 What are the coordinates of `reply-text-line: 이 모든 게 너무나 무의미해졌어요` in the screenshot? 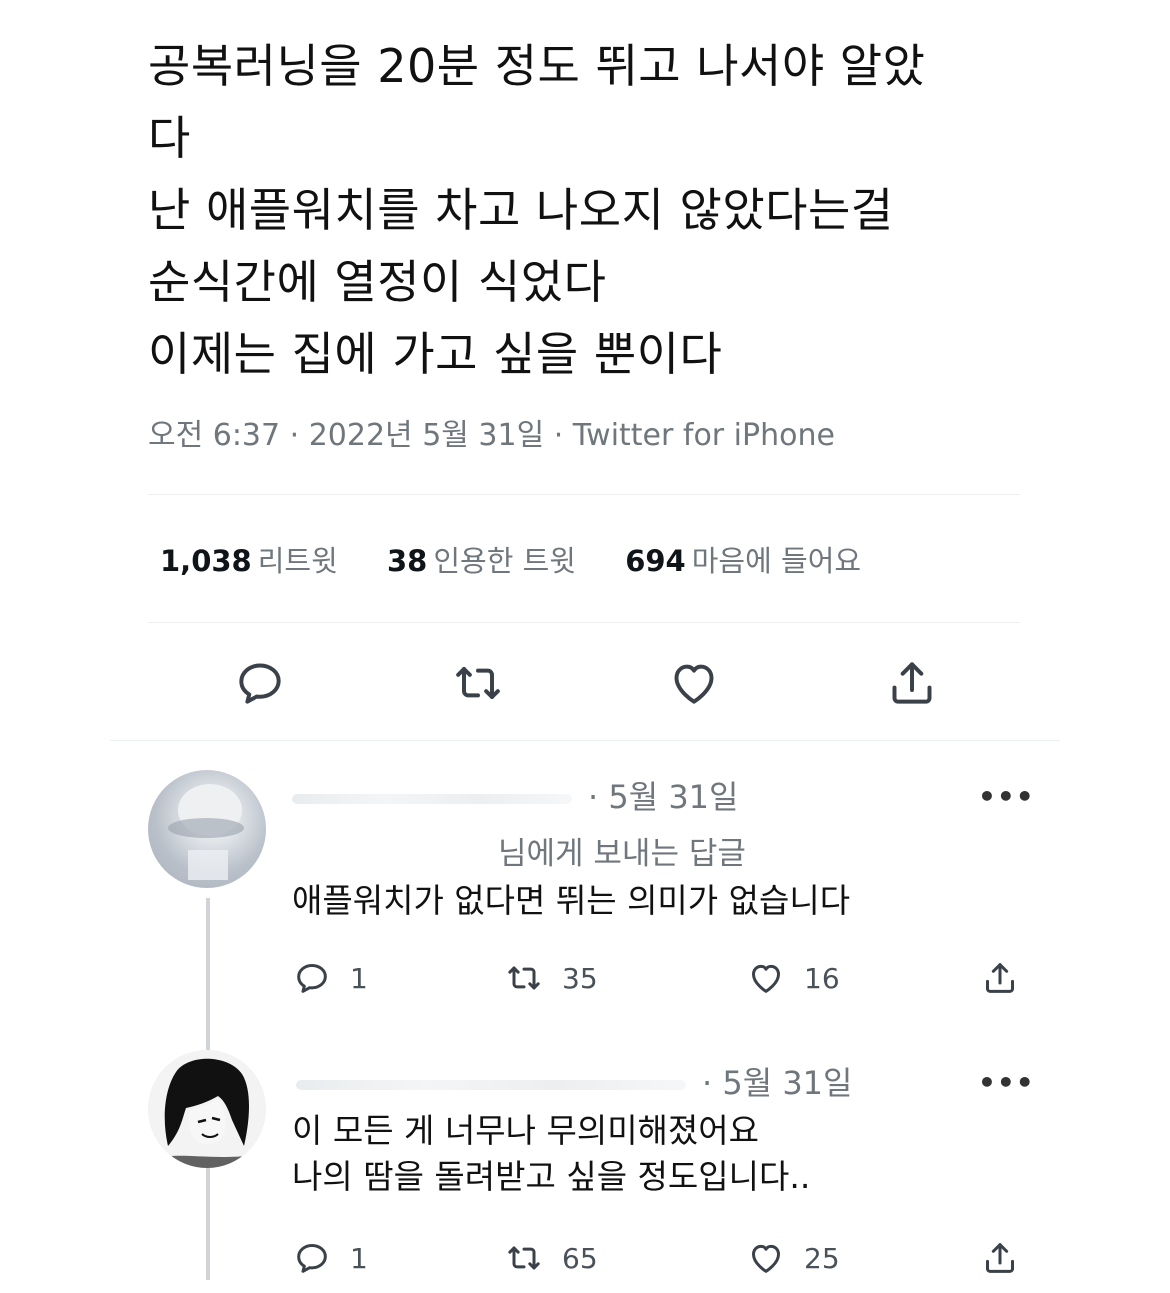 It's located at (525, 1130).